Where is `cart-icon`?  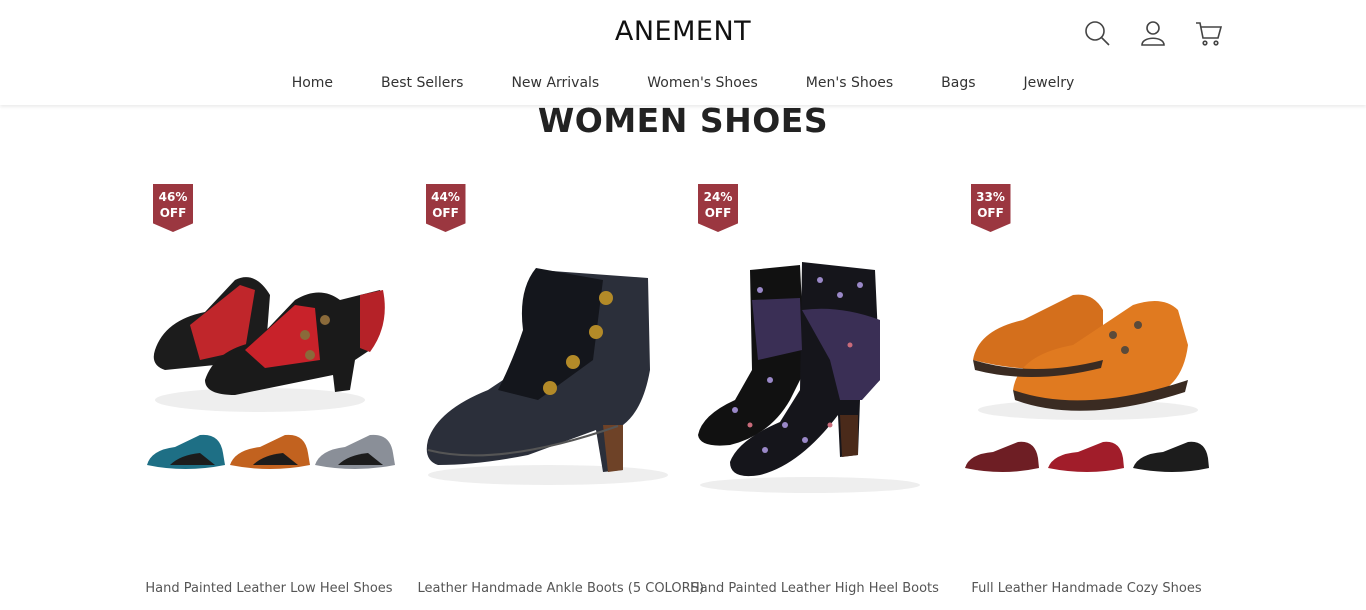 cart-icon is located at coordinates (1209, 33).